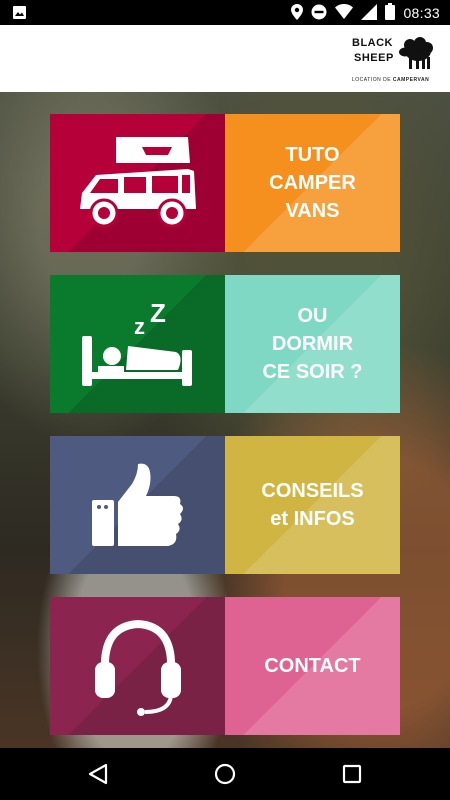 Image resolution: width=450 pixels, height=800 pixels. I want to click on signal-icon, so click(369, 13).